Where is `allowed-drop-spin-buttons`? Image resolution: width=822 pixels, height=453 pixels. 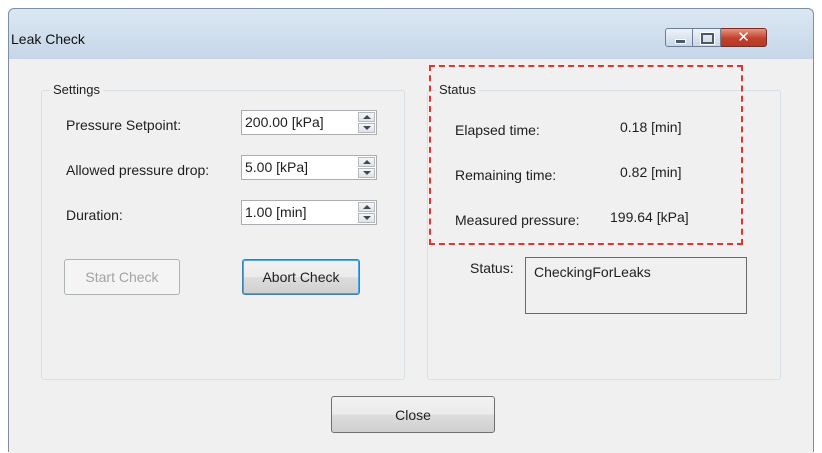 allowed-drop-spin-buttons is located at coordinates (366, 167).